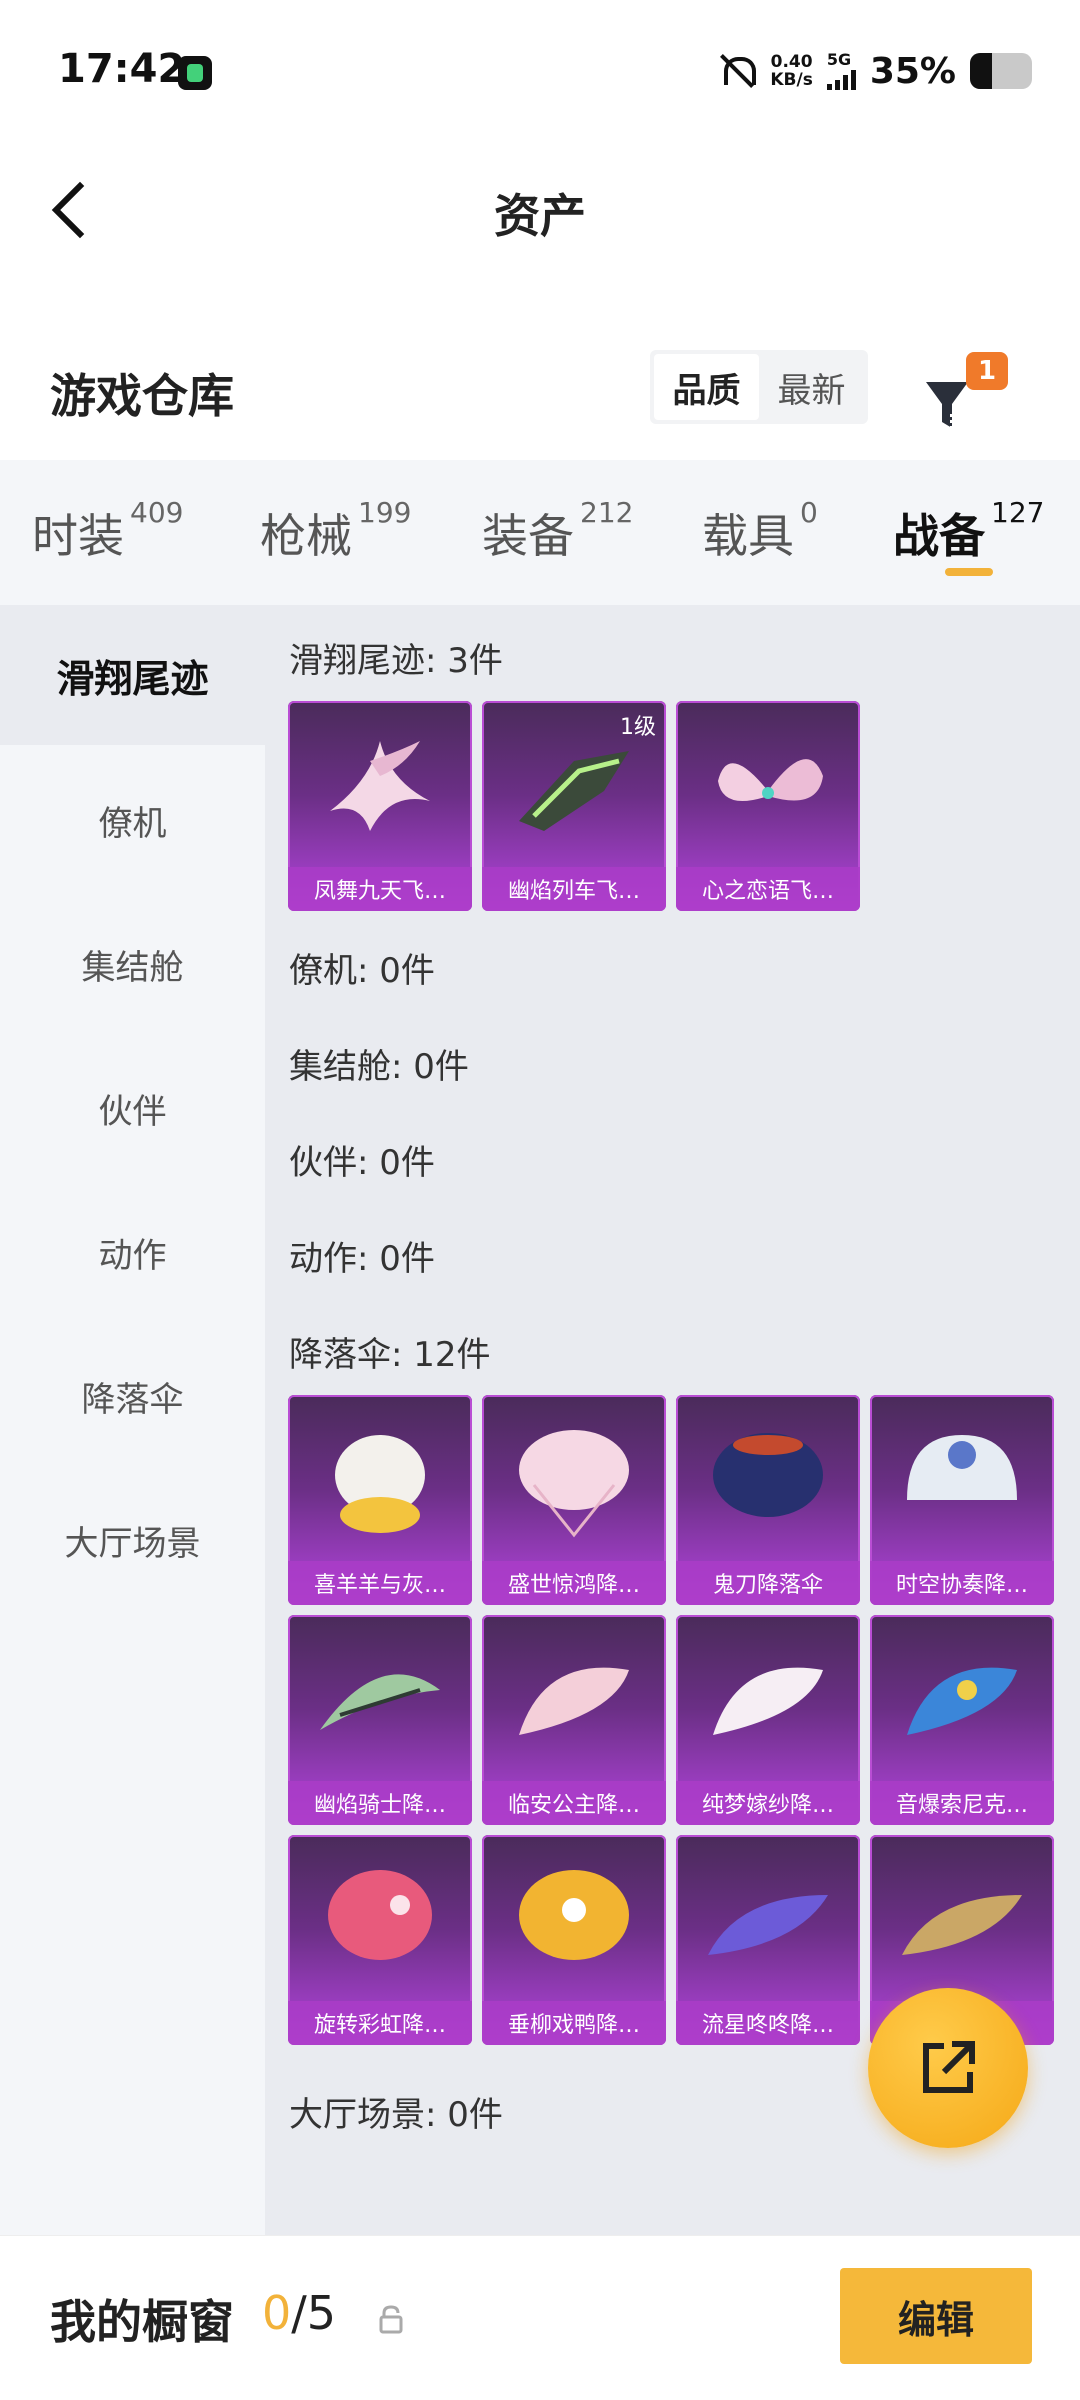 The height and width of the screenshot is (2400, 1080). What do you see at coordinates (380, 1915) in the screenshot?
I see `rainbow-parachute-icon` at bounding box center [380, 1915].